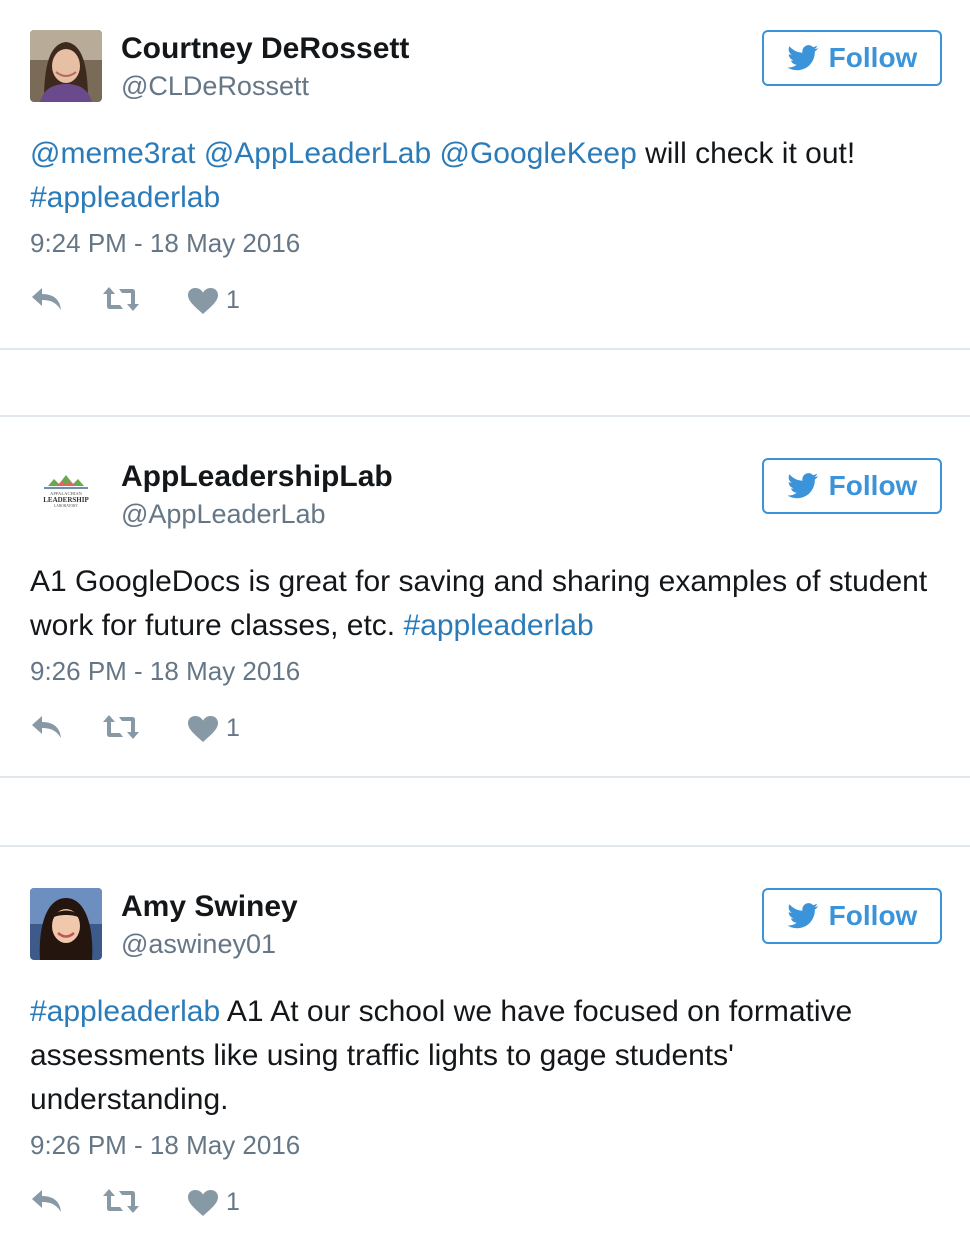  What do you see at coordinates (317, 153) in the screenshot?
I see `mention-link: @AppLeaderLab` at bounding box center [317, 153].